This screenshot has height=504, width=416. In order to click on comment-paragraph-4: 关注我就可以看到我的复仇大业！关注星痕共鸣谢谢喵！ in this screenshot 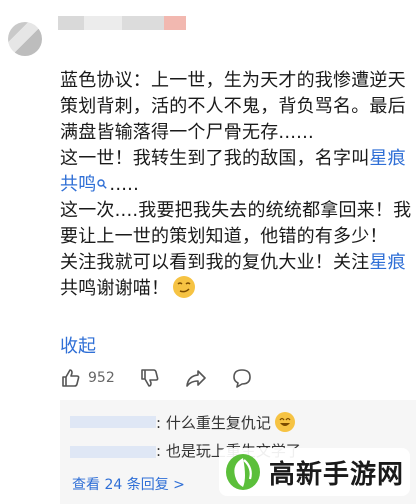, I will do `click(236, 276)`.